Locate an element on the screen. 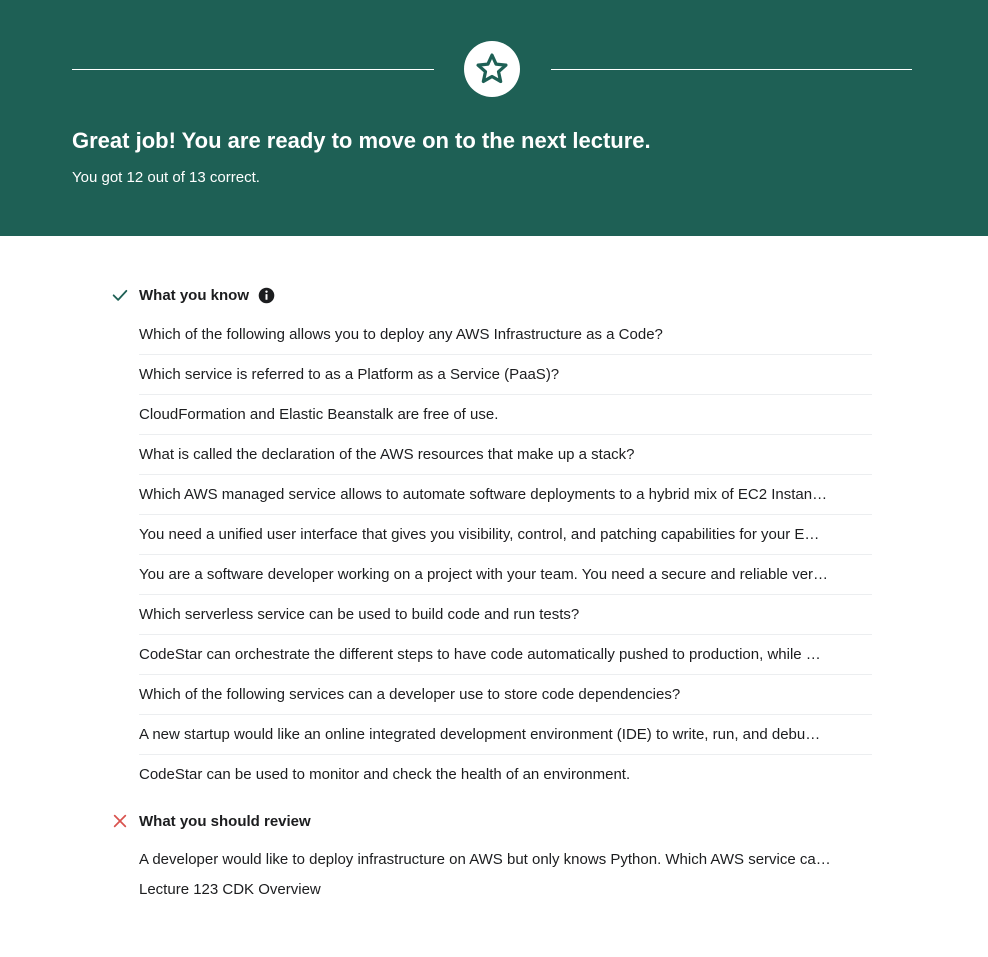 This screenshot has width=988, height=957. info-icon is located at coordinates (266, 295).